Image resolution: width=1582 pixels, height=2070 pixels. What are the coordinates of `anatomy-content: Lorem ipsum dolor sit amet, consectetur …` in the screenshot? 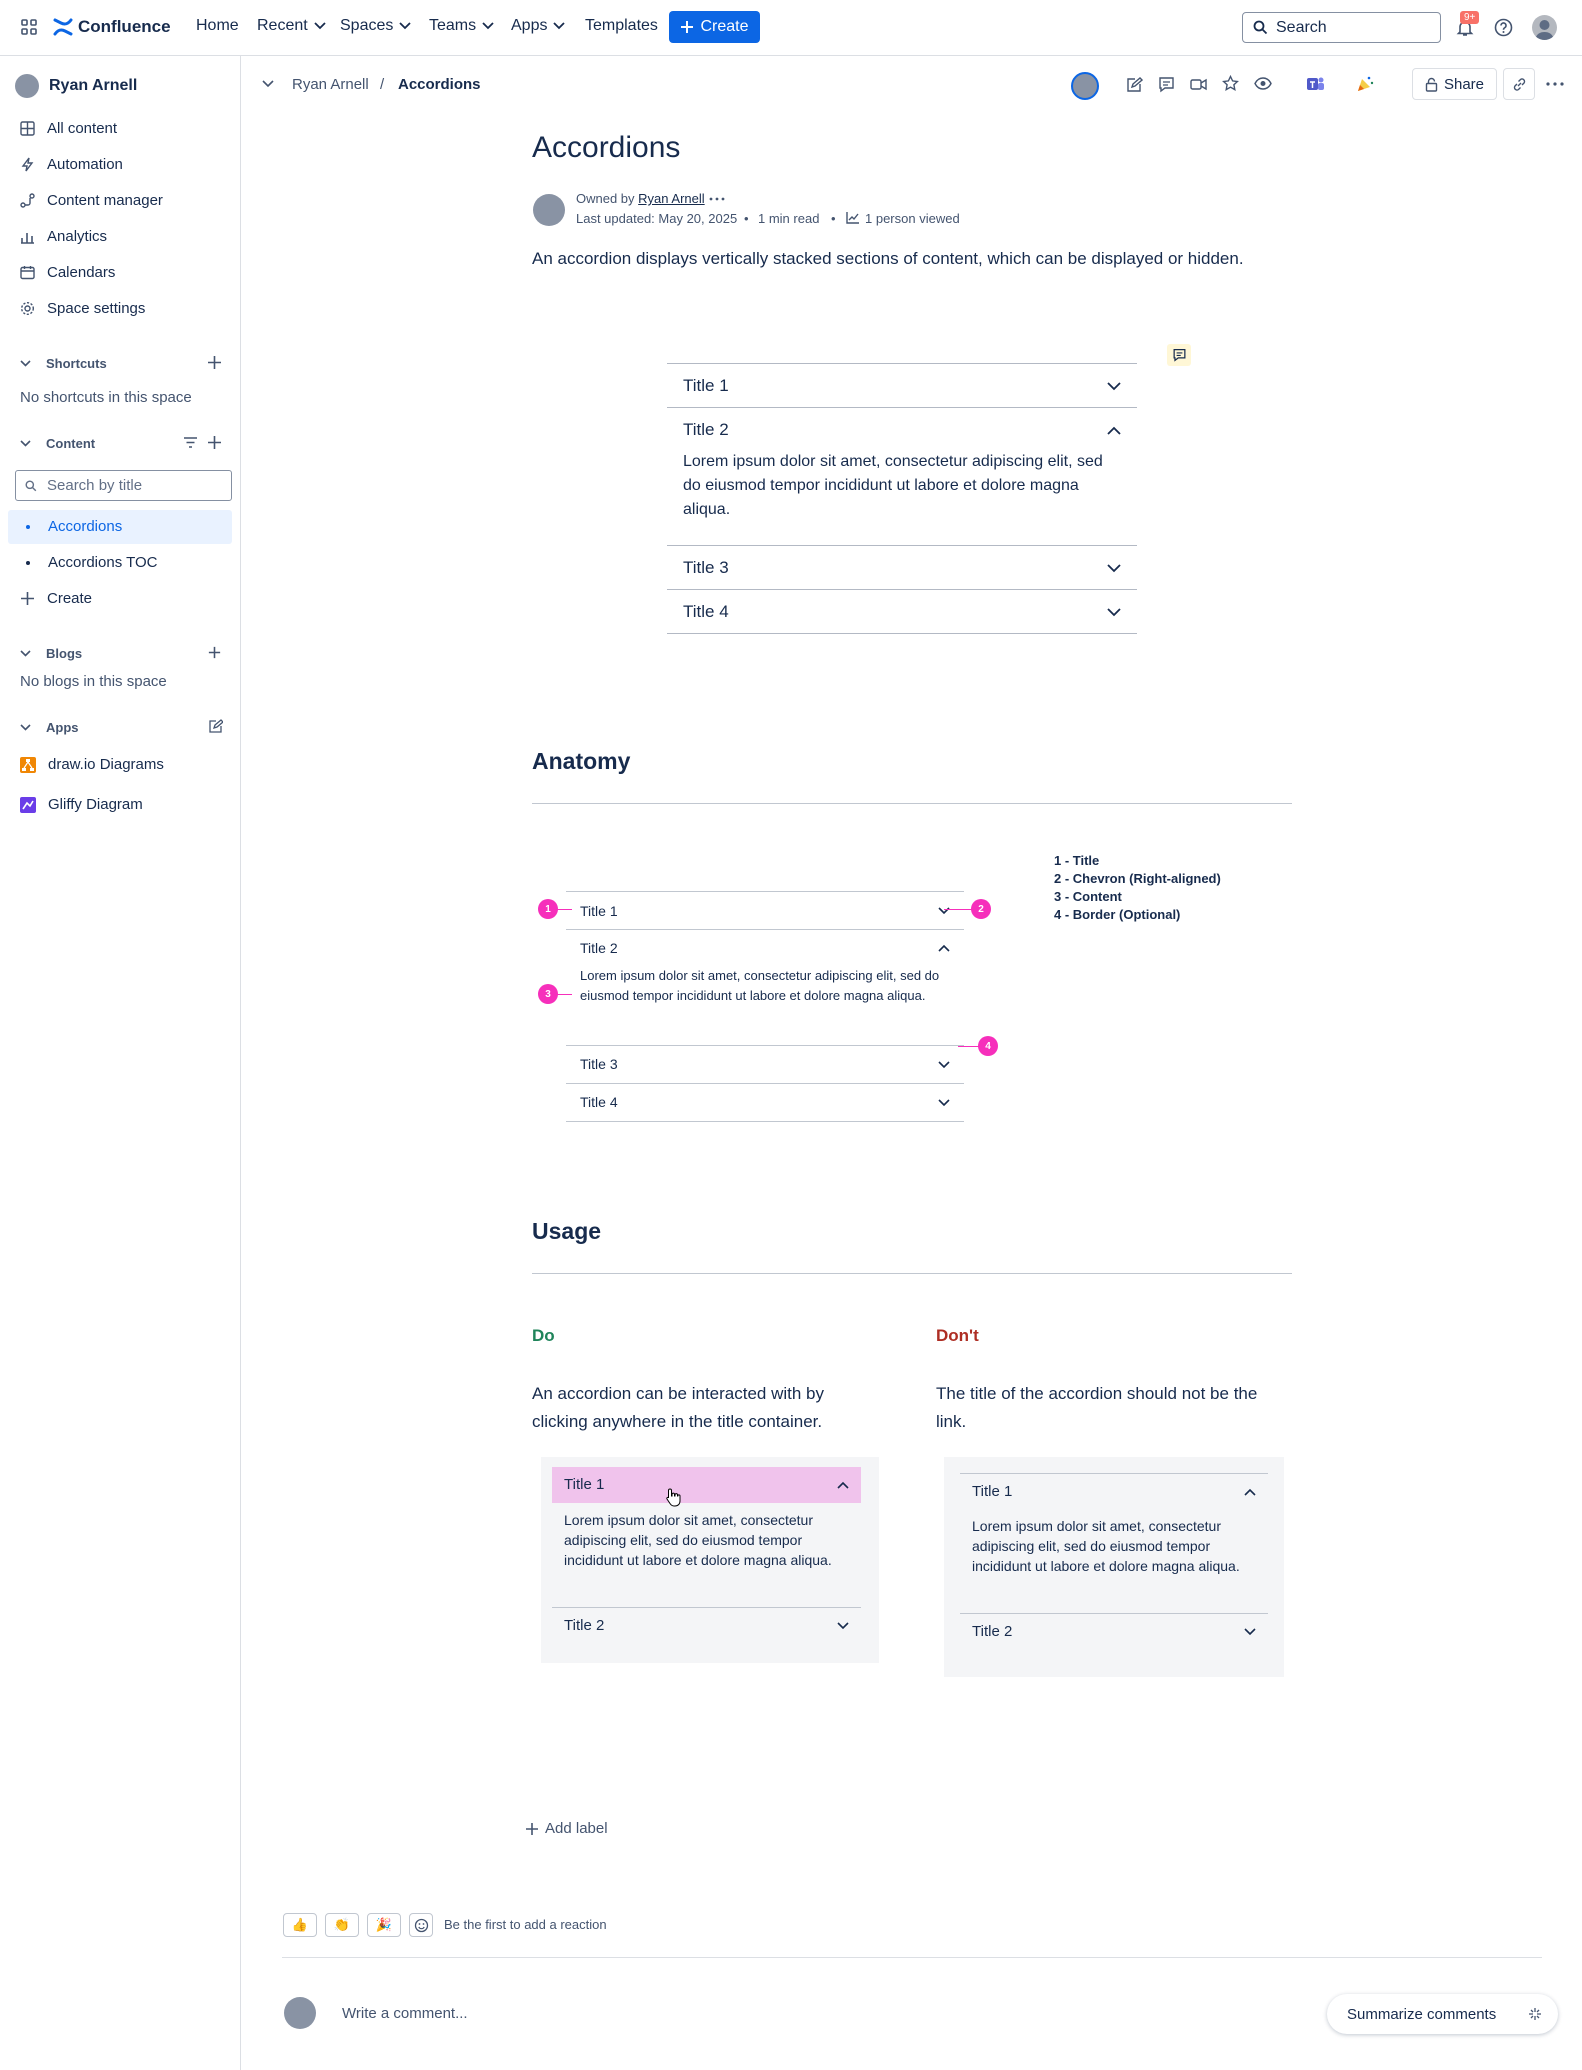 It's located at (760, 985).